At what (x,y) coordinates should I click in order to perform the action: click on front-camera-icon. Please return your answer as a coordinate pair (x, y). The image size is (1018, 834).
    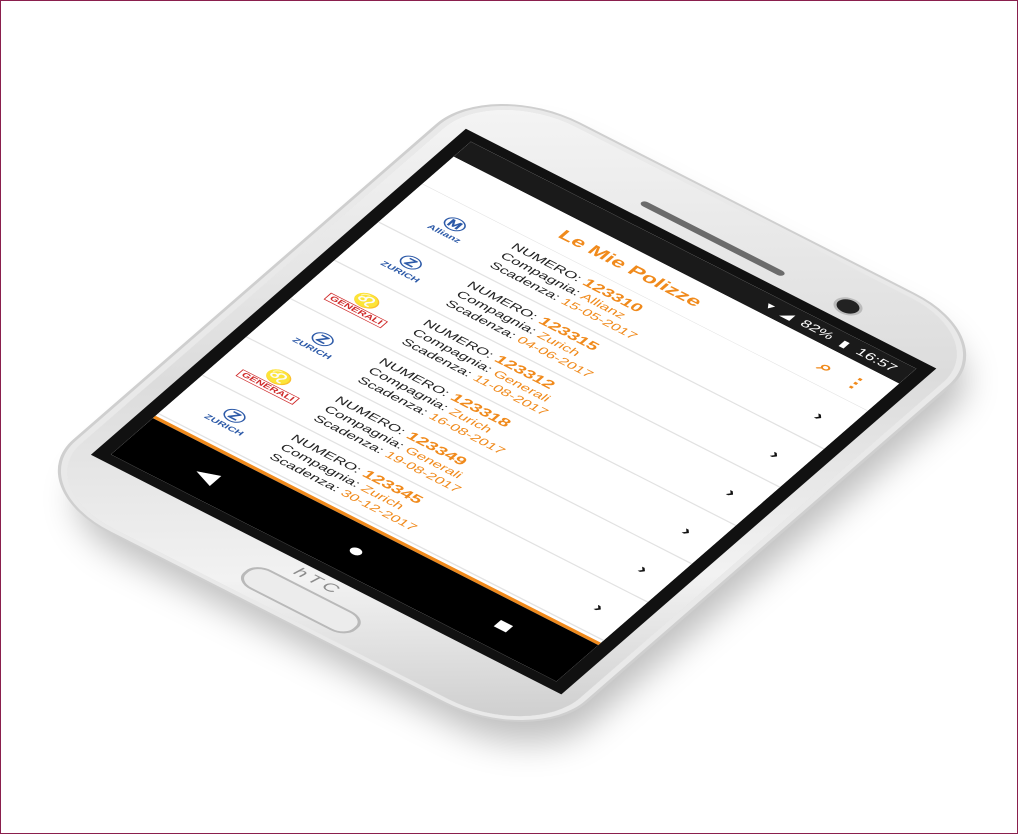
    Looking at the image, I should click on (848, 306).